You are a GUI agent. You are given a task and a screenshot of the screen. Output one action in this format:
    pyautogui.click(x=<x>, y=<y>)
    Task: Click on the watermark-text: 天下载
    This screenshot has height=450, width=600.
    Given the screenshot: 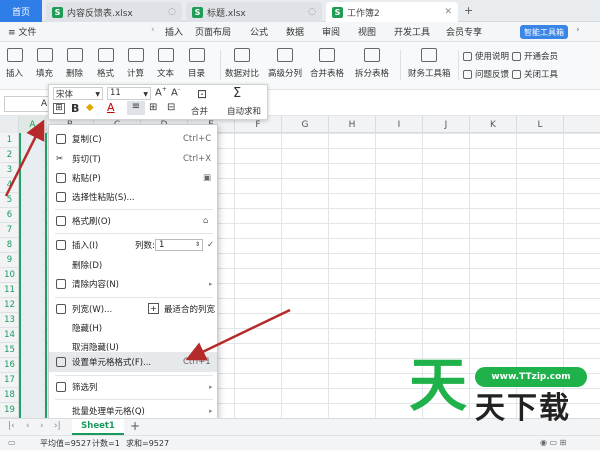 What is the action you would take?
    pyautogui.click(x=523, y=408)
    